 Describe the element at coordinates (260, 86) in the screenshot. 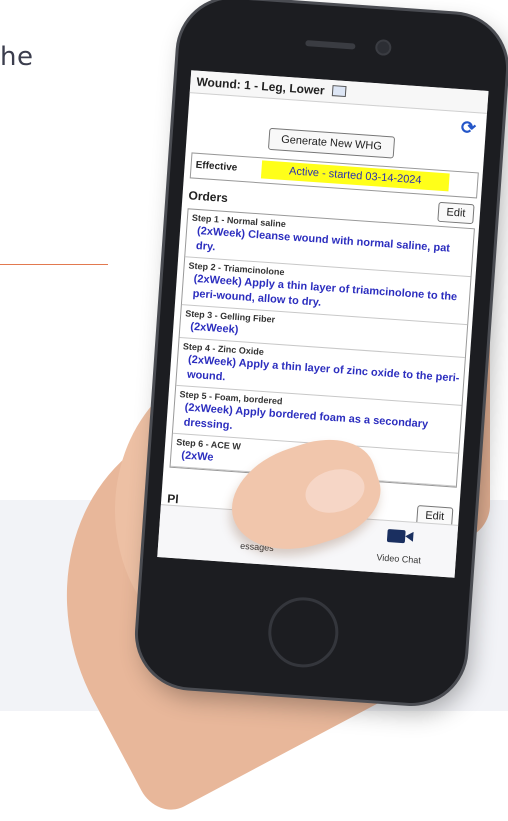

I see `wound-header-label: Wound: 1 - Leg, Lower` at that location.